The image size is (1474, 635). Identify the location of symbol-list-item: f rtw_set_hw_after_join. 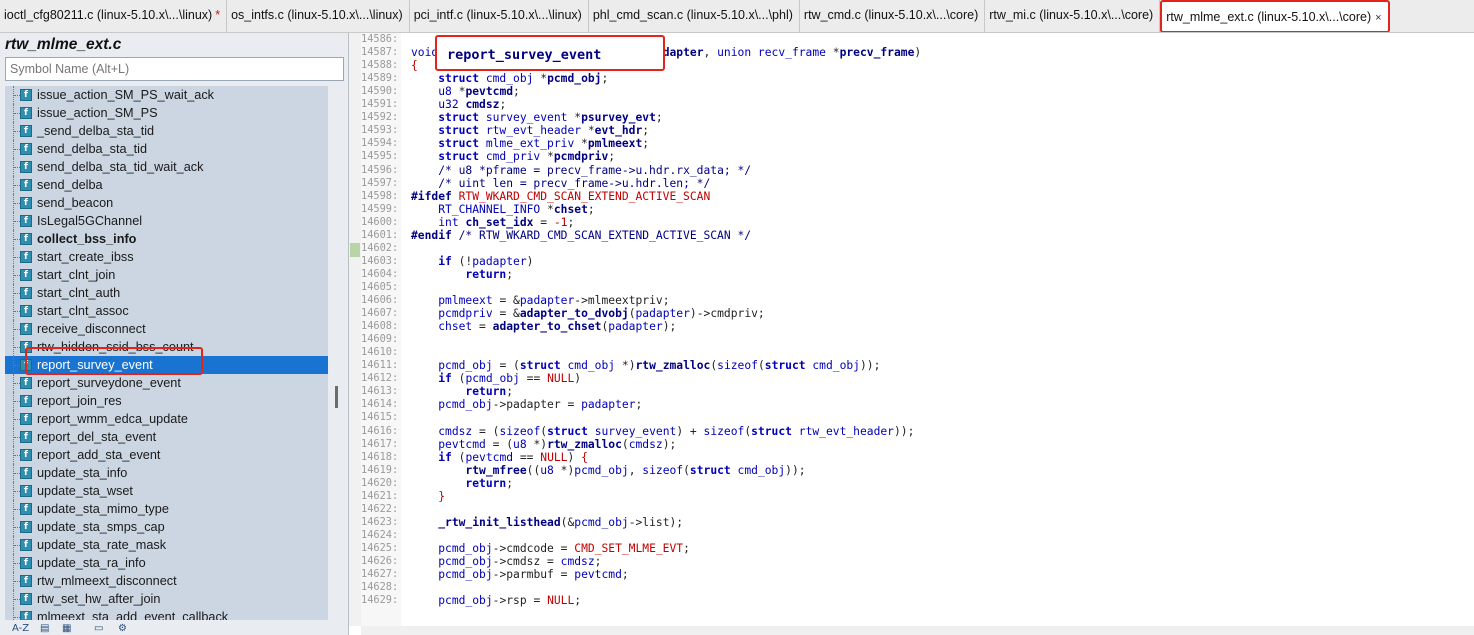
(166, 599).